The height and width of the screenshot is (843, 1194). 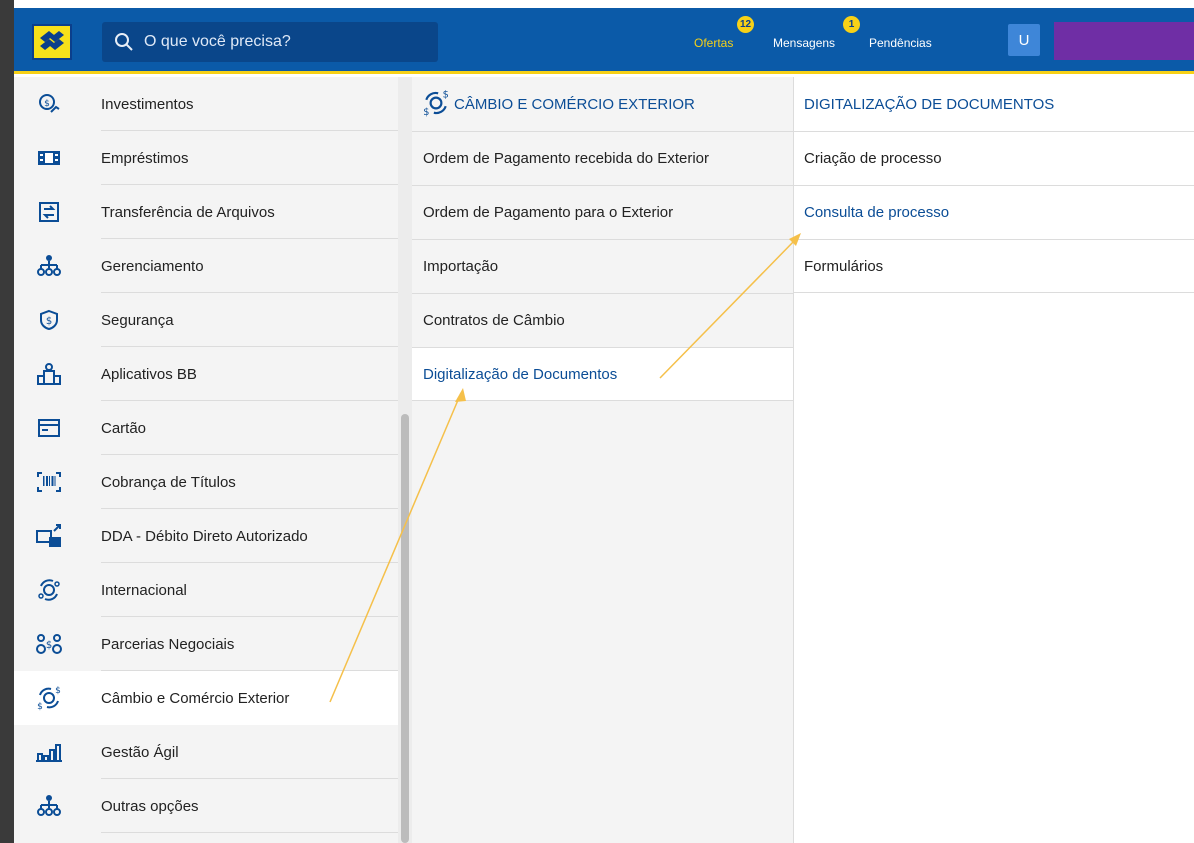 I want to click on sidebar-item-label: Aplicativos BB, so click(x=149, y=374).